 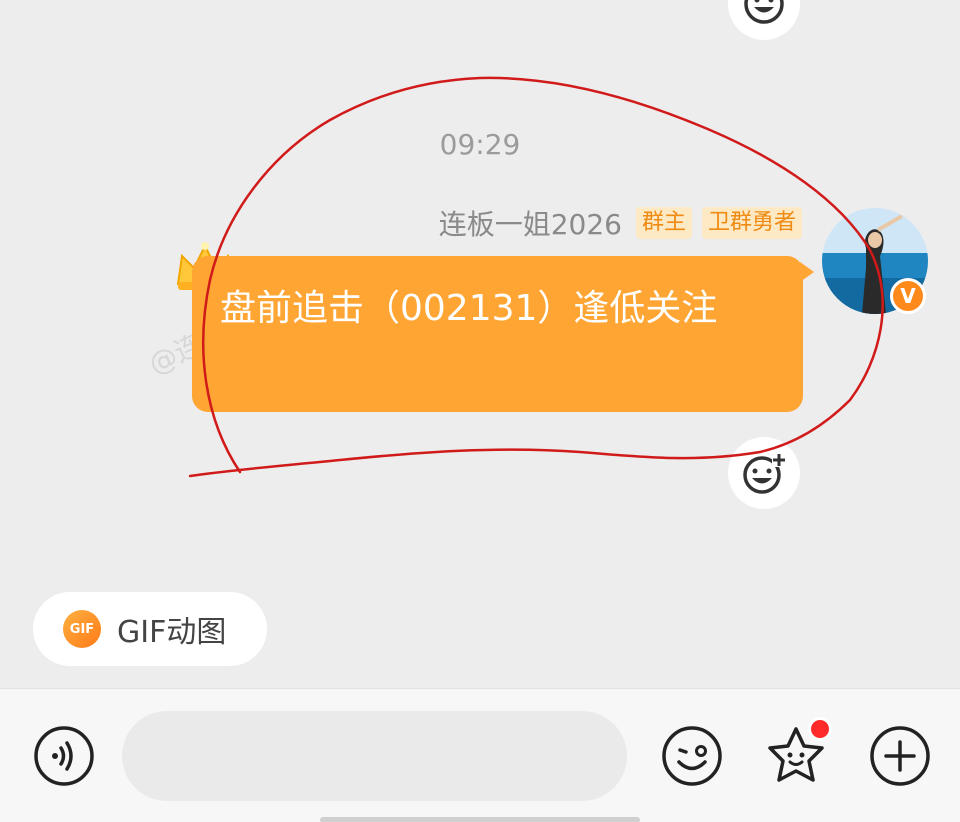 I want to click on message-timestamp: 09:29, so click(x=480, y=144).